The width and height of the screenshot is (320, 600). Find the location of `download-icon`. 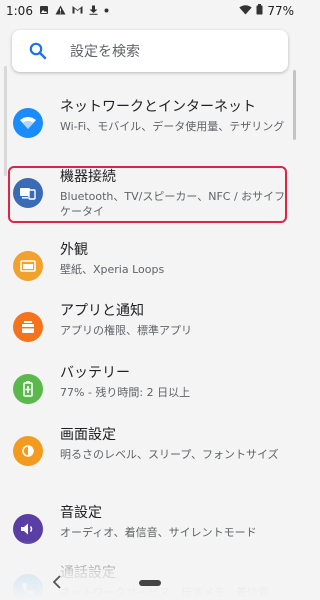

download-icon is located at coordinates (93, 11).